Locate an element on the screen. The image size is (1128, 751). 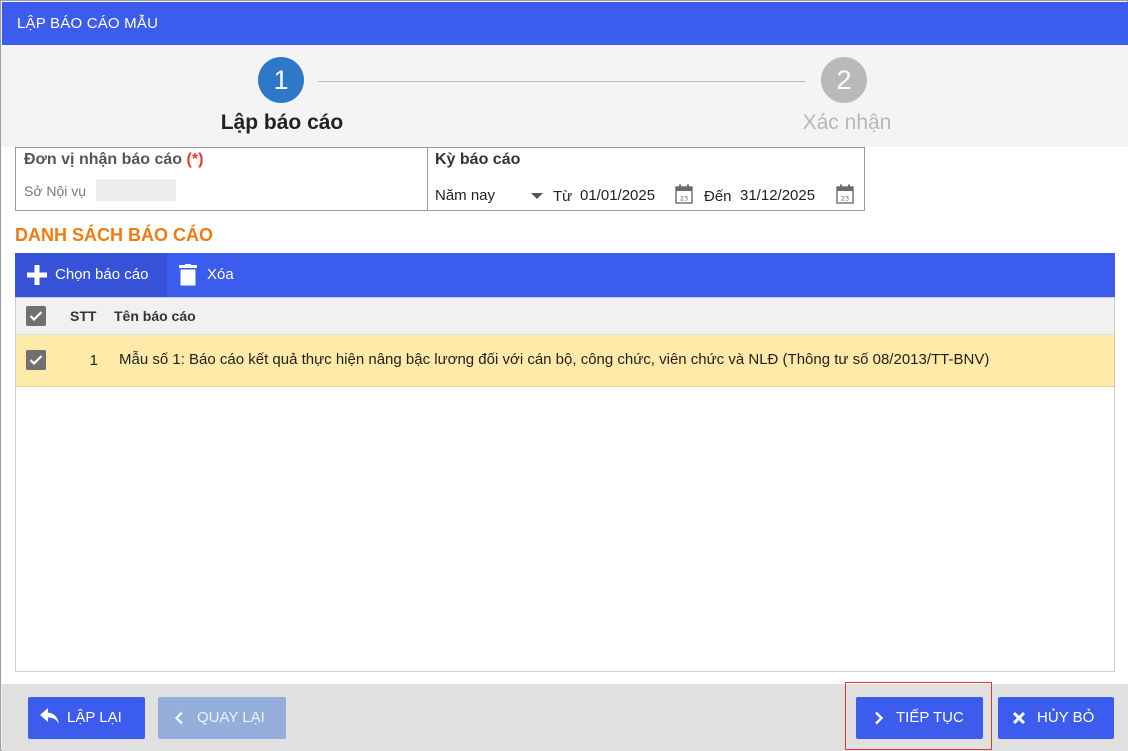
choose-report-button: Chọn báo cáo is located at coordinates (91, 275).